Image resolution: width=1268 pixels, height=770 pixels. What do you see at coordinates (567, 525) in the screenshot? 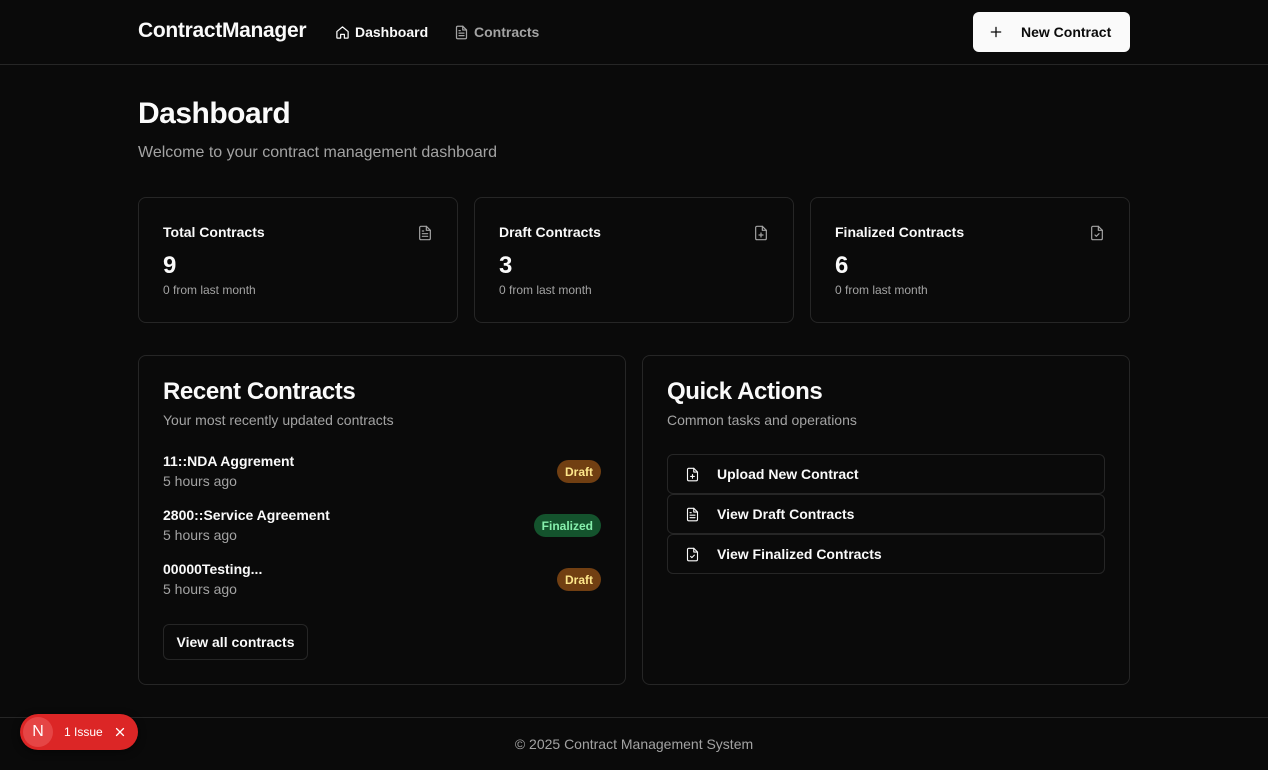
I see `status-badge: Finalized` at bounding box center [567, 525].